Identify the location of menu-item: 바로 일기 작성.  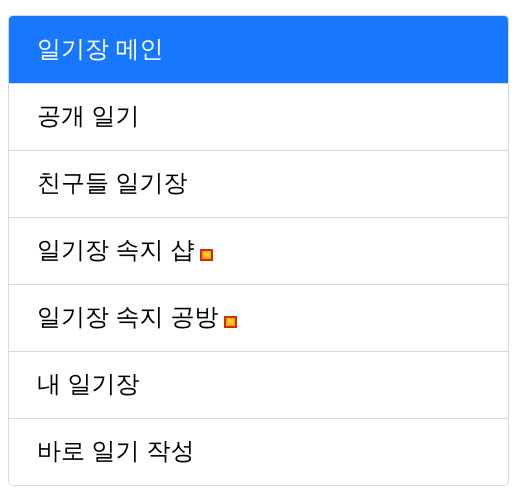
(258, 451).